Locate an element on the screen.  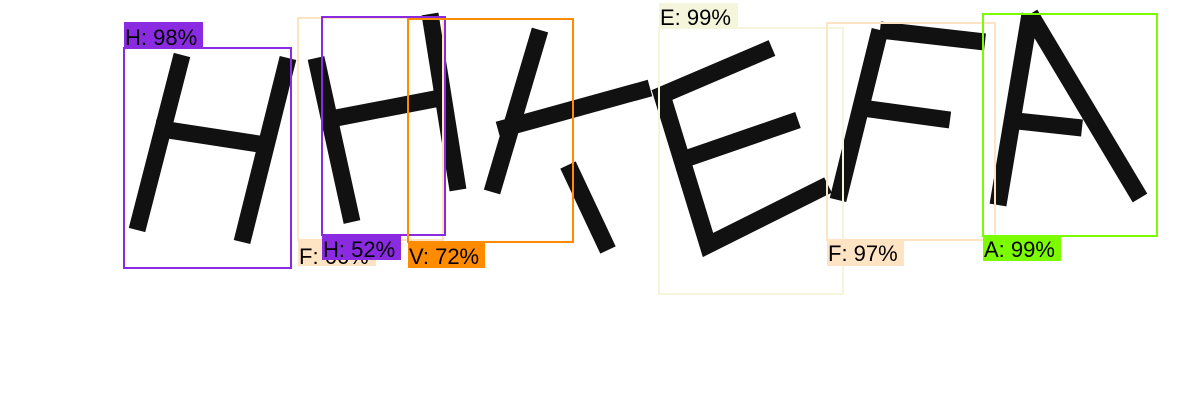
detection-label: H: 98% is located at coordinates (161, 37).